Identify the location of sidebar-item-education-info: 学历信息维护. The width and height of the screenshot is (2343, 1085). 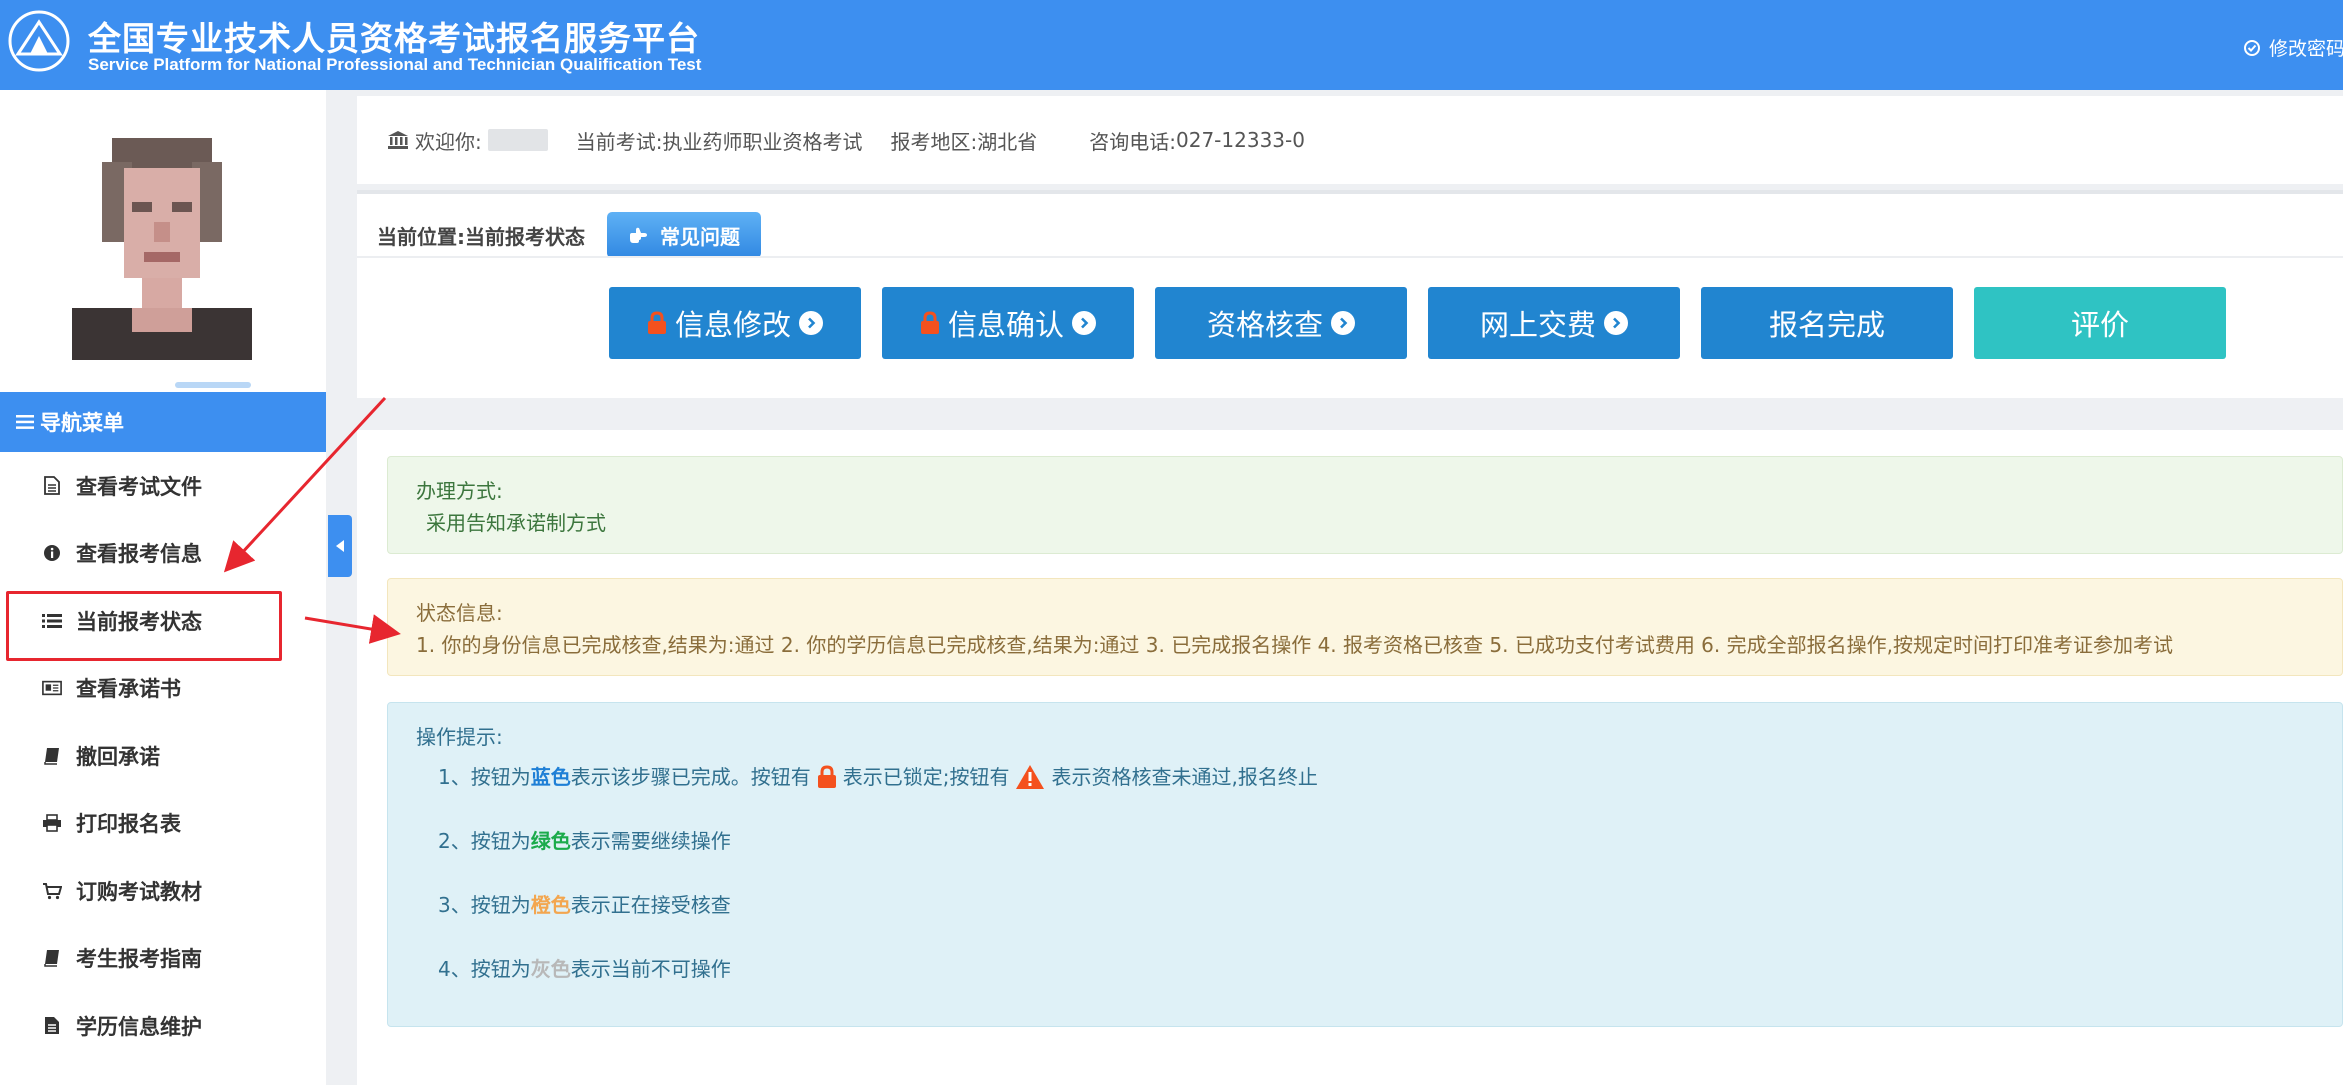
(163, 1026).